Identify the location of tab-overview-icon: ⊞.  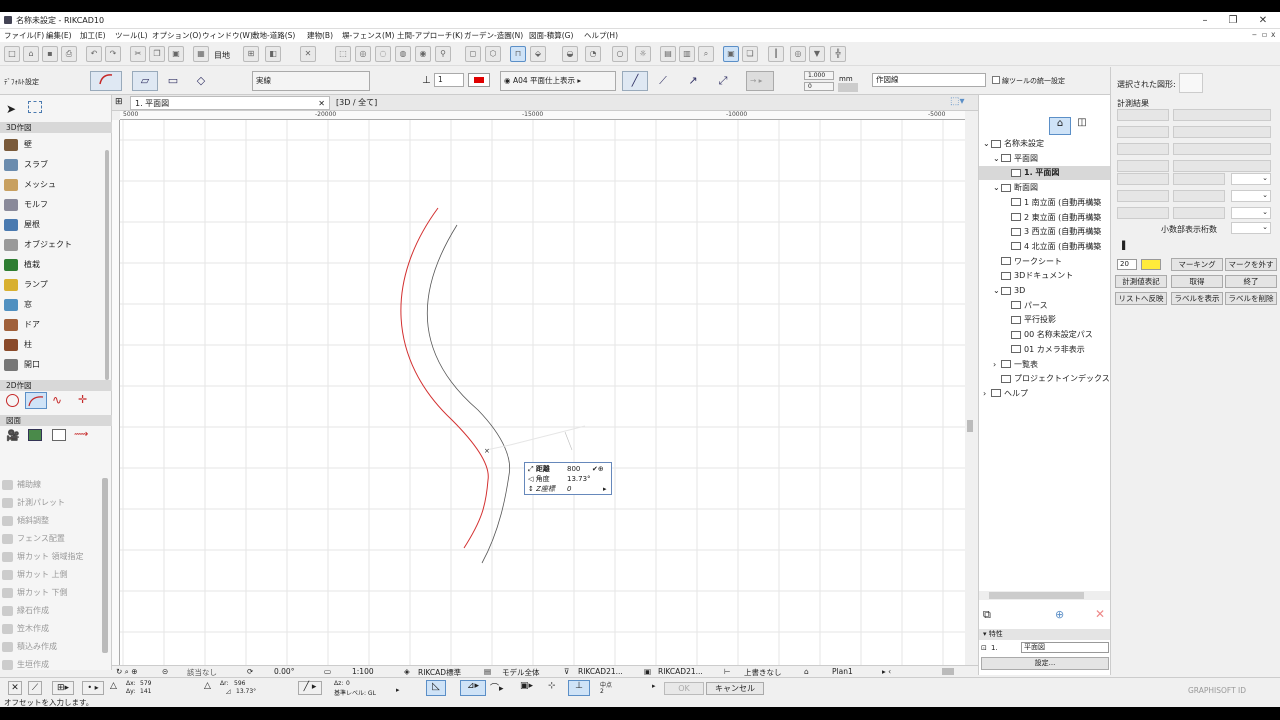
(119, 102).